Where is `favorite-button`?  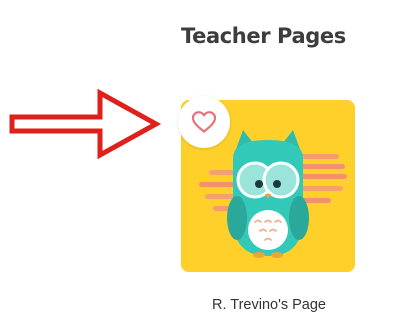 favorite-button is located at coordinates (204, 122).